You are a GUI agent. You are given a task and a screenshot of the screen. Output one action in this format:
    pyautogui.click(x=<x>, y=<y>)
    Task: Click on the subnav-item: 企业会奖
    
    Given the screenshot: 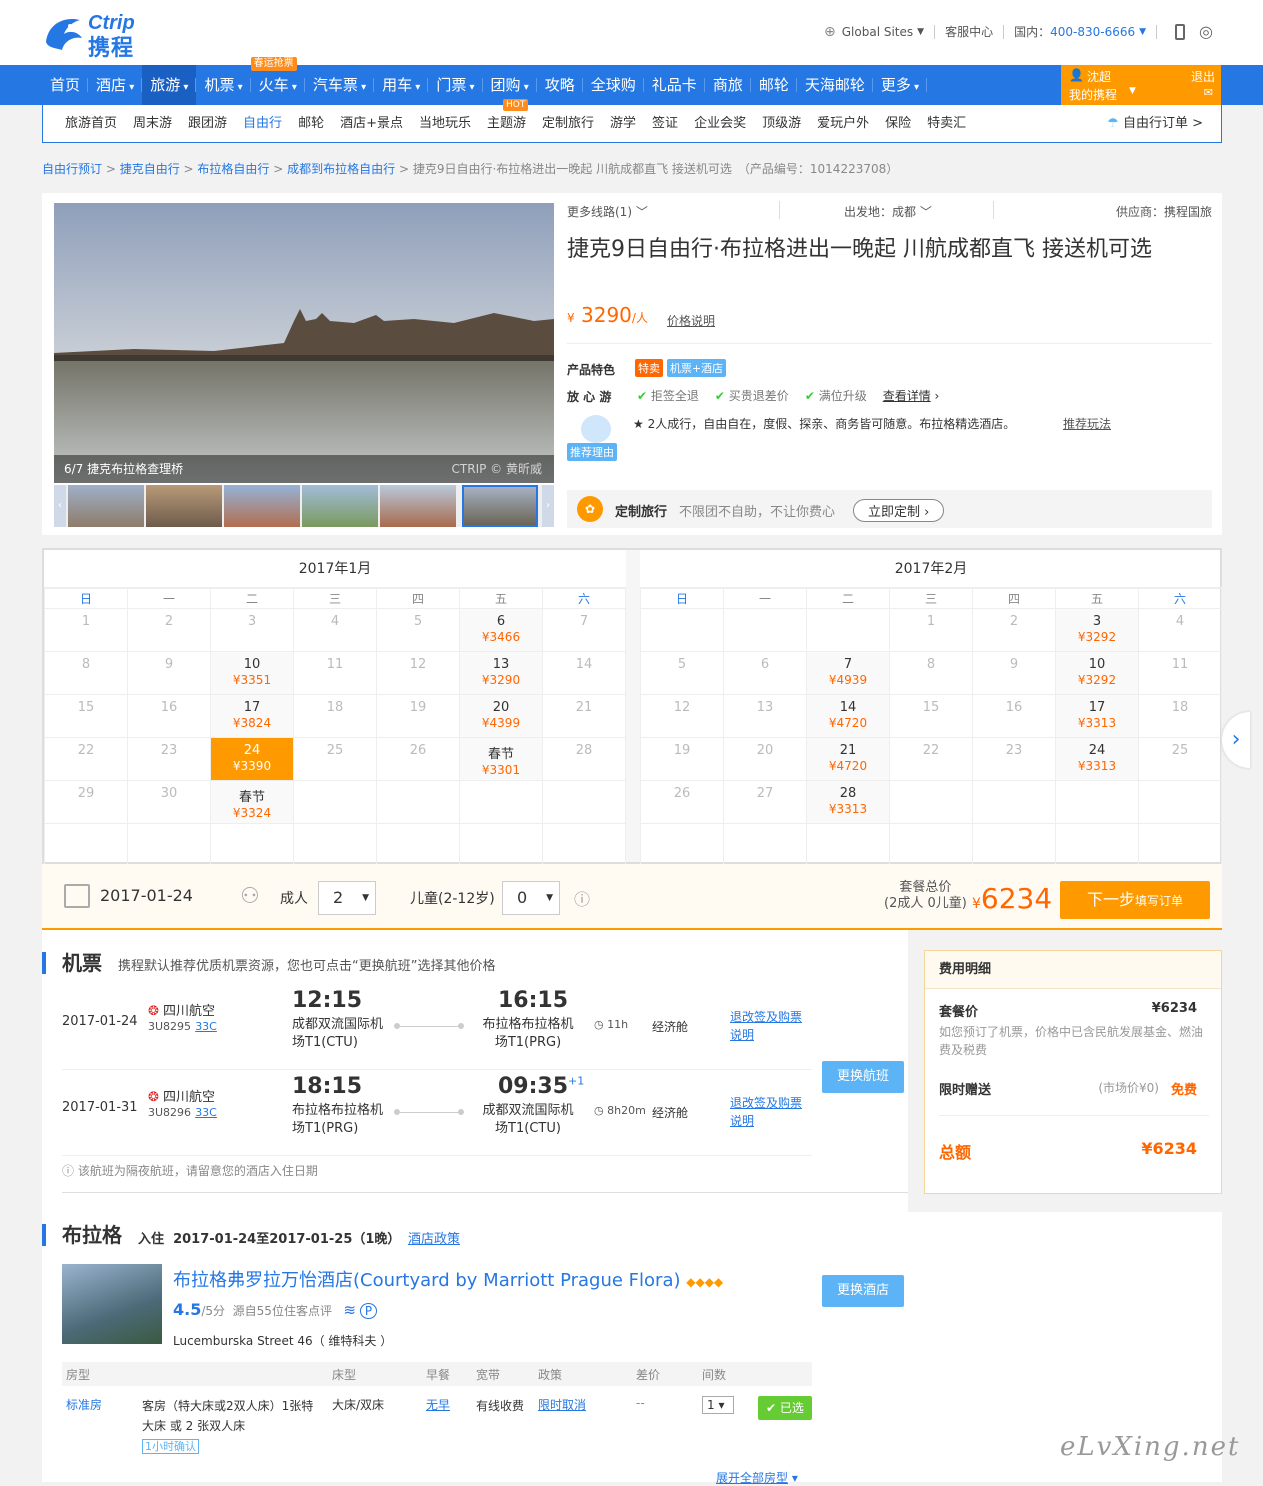 What is the action you would take?
    pyautogui.click(x=720, y=123)
    